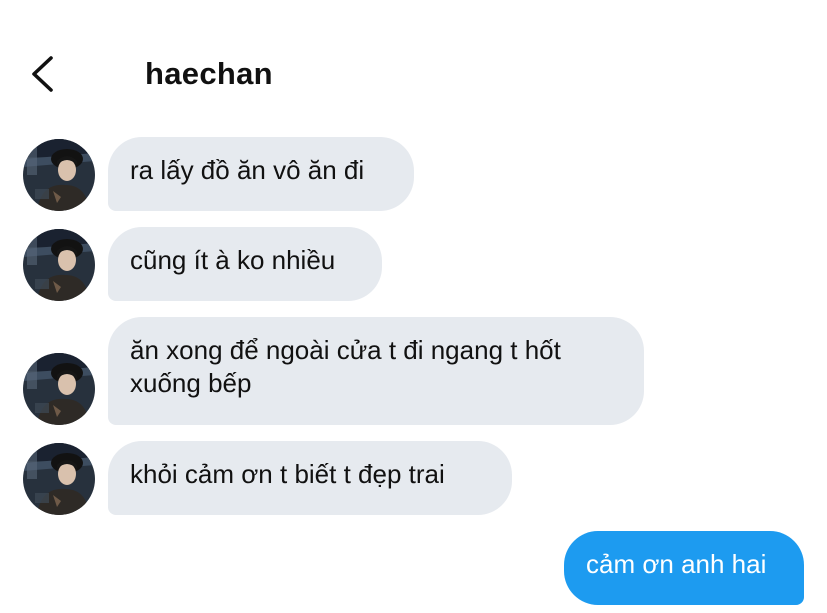 Image resolution: width=827 pixels, height=613 pixels. What do you see at coordinates (247, 170) in the screenshot?
I see `message-text: ra lấy đồ ăn vô ăn đi` at bounding box center [247, 170].